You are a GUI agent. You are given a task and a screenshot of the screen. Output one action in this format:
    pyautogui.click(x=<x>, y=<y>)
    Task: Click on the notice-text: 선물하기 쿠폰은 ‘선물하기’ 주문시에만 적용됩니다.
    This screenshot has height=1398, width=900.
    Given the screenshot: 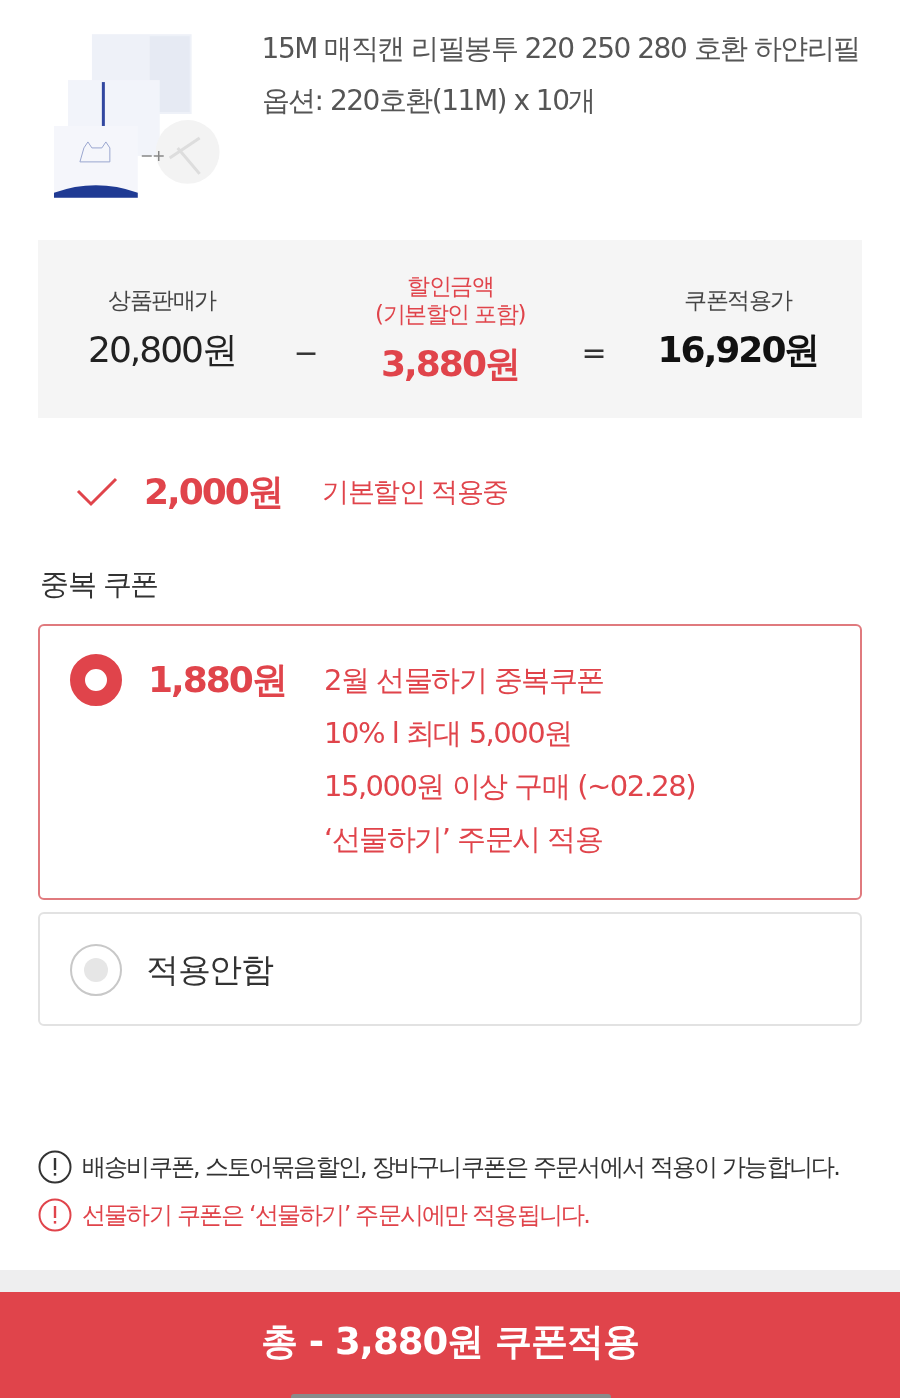 What is the action you would take?
    pyautogui.click(x=335, y=1215)
    